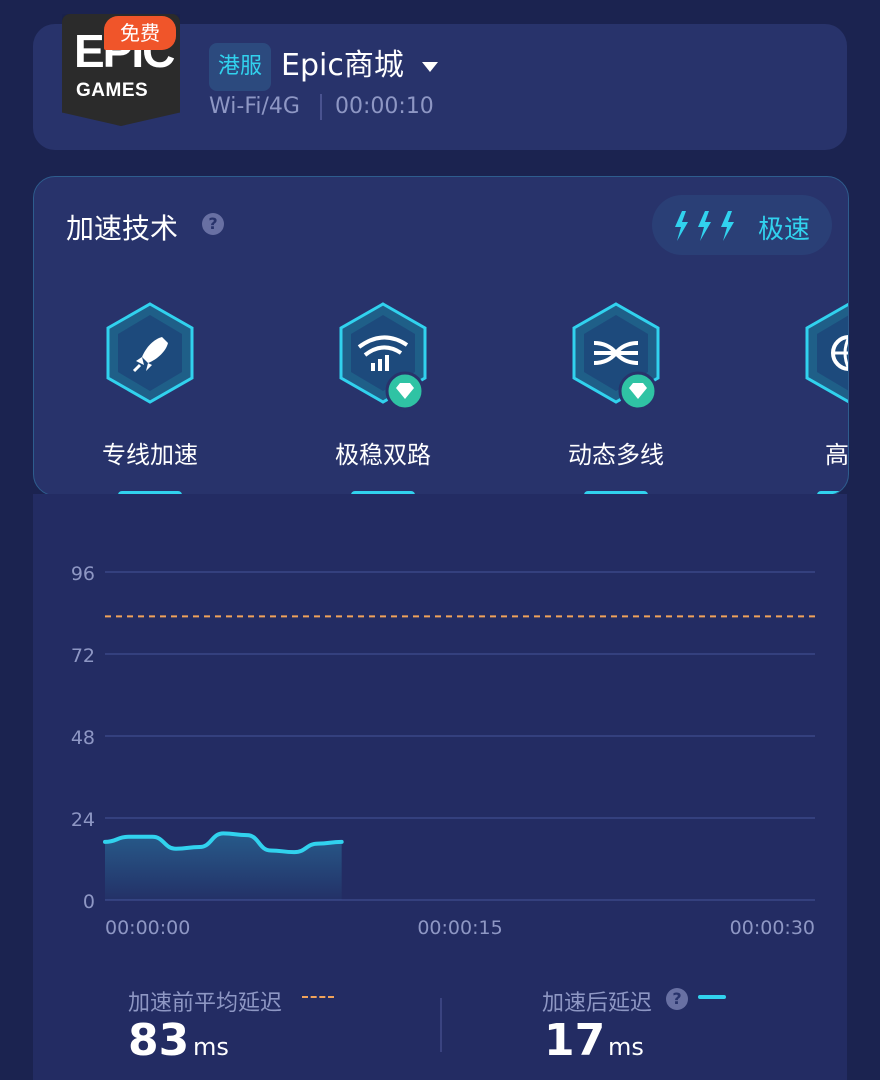 This screenshot has width=880, height=1080. What do you see at coordinates (83, 738) in the screenshot?
I see `y-tick-label: 48` at bounding box center [83, 738].